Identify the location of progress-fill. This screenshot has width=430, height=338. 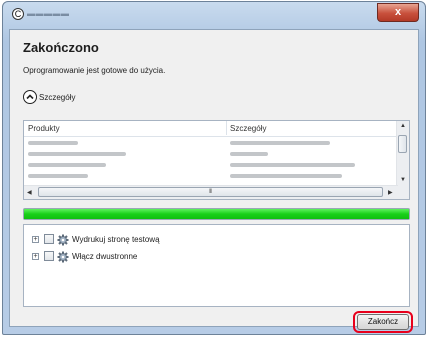
(216, 214).